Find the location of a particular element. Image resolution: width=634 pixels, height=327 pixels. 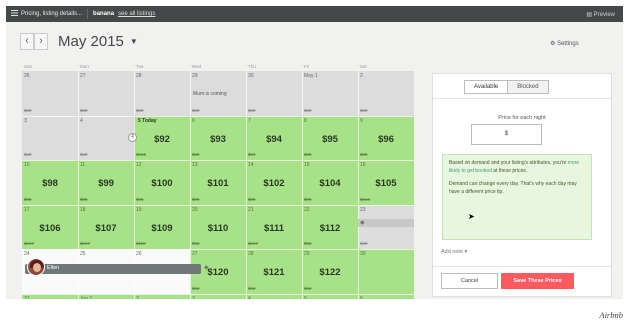

day-number: 5 Today is located at coordinates (147, 120).